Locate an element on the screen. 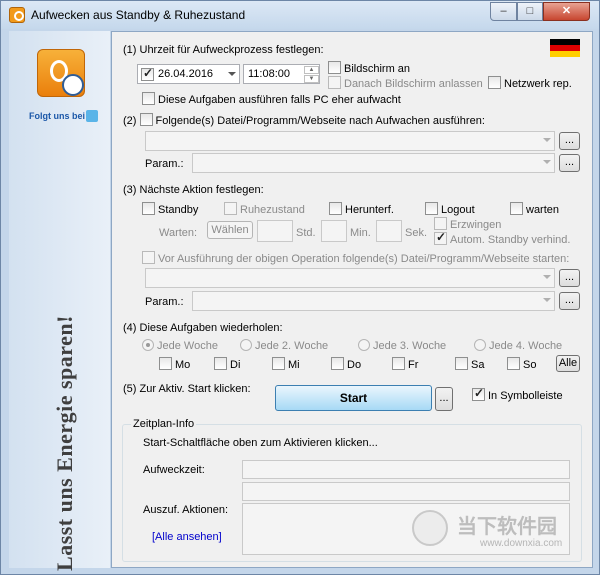 This screenshot has width=600, height=575. power-clock-icon is located at coordinates (61, 73).